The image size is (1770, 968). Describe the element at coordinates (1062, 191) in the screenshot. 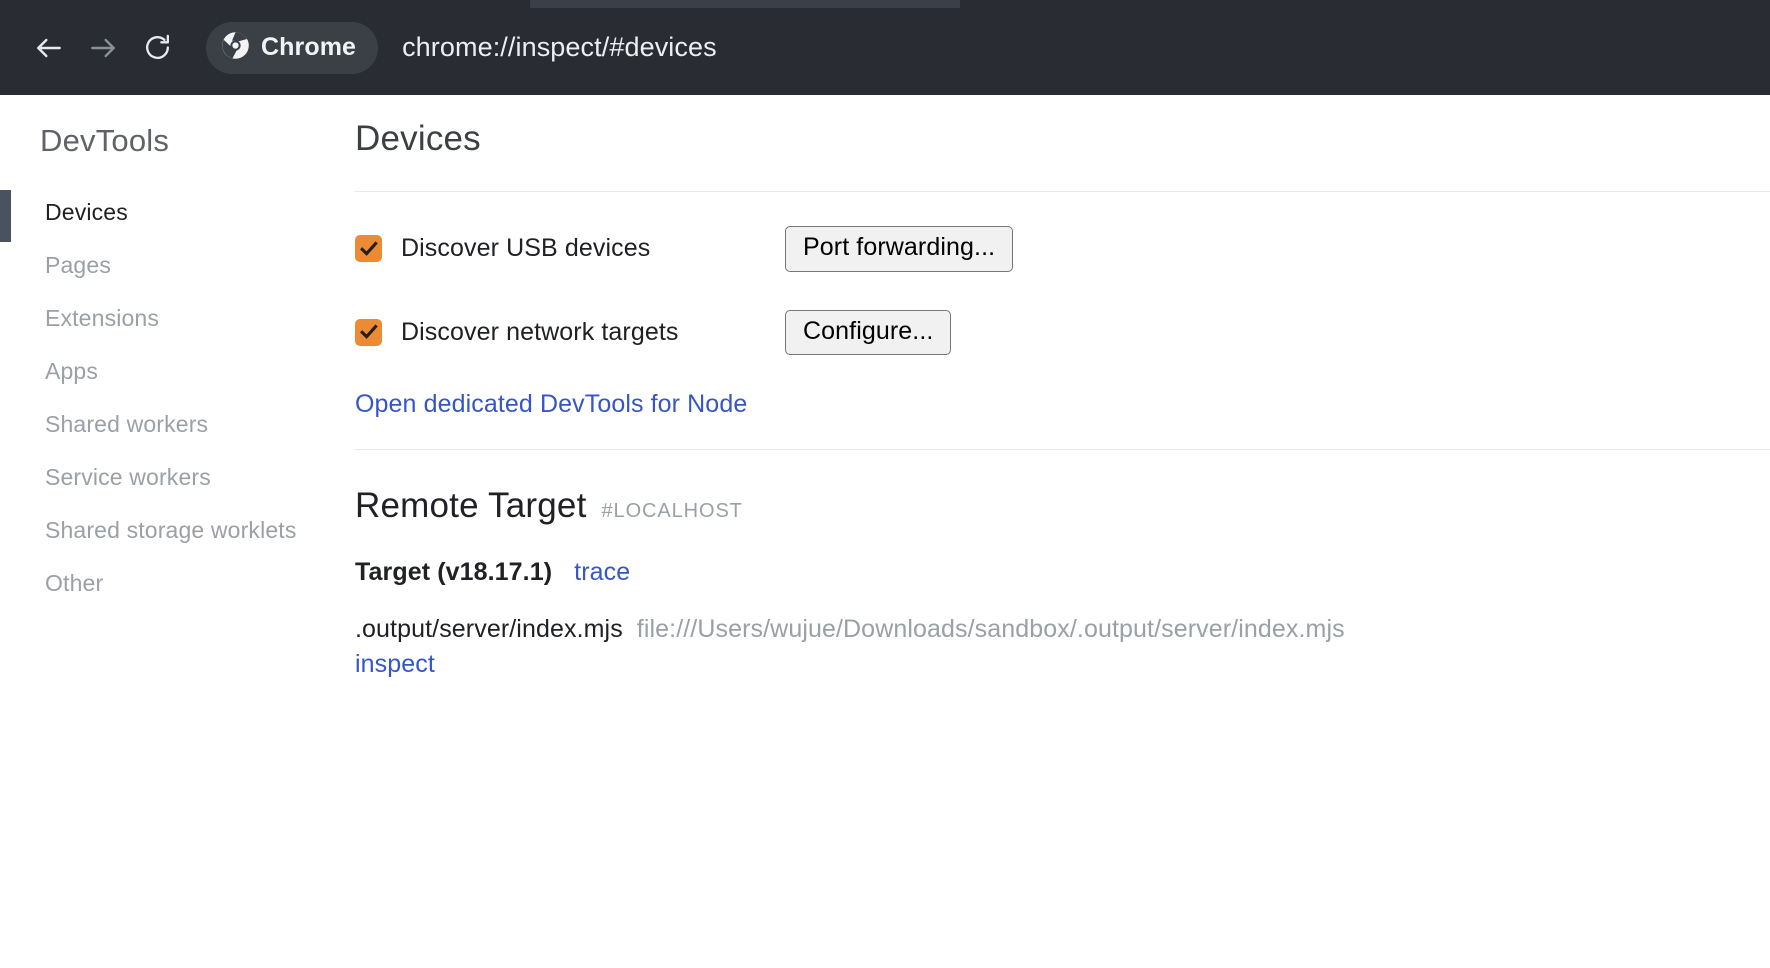

I see `heading-divider` at that location.